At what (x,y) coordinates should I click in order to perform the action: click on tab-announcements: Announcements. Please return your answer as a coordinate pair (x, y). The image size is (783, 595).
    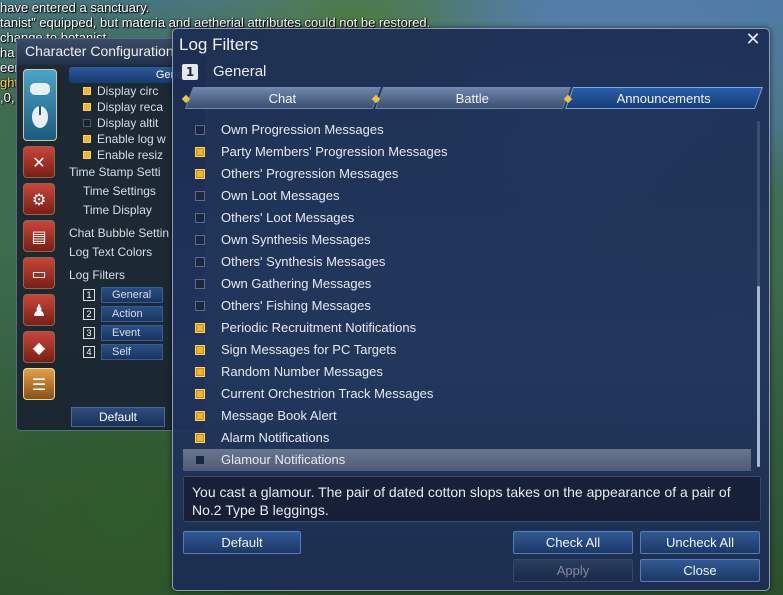
    Looking at the image, I should click on (664, 98).